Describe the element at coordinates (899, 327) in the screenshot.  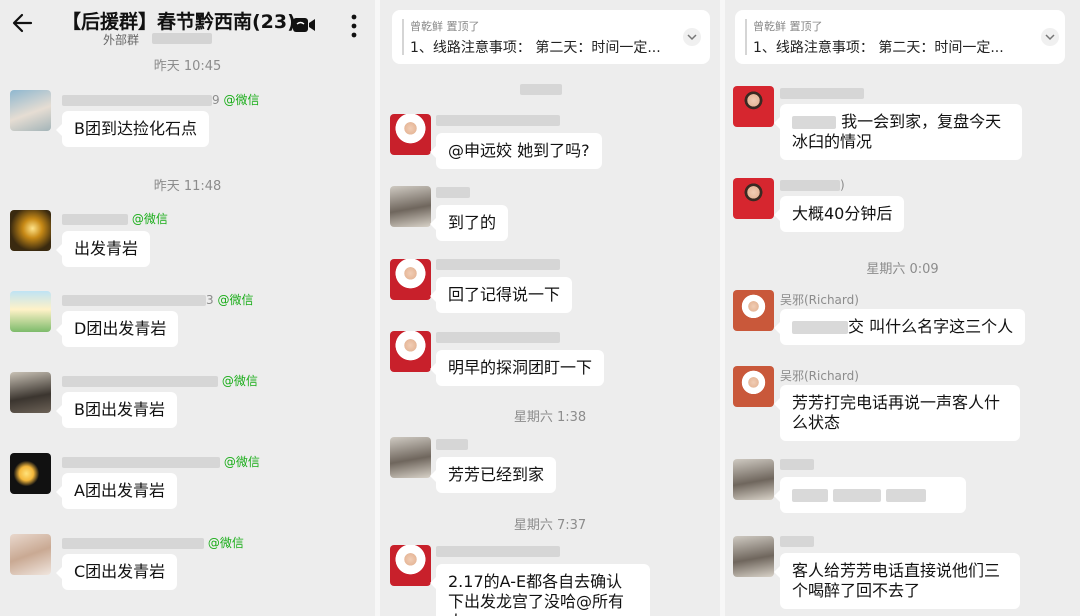
I see `message-bubble: 交 叫什么名字这三个人` at that location.